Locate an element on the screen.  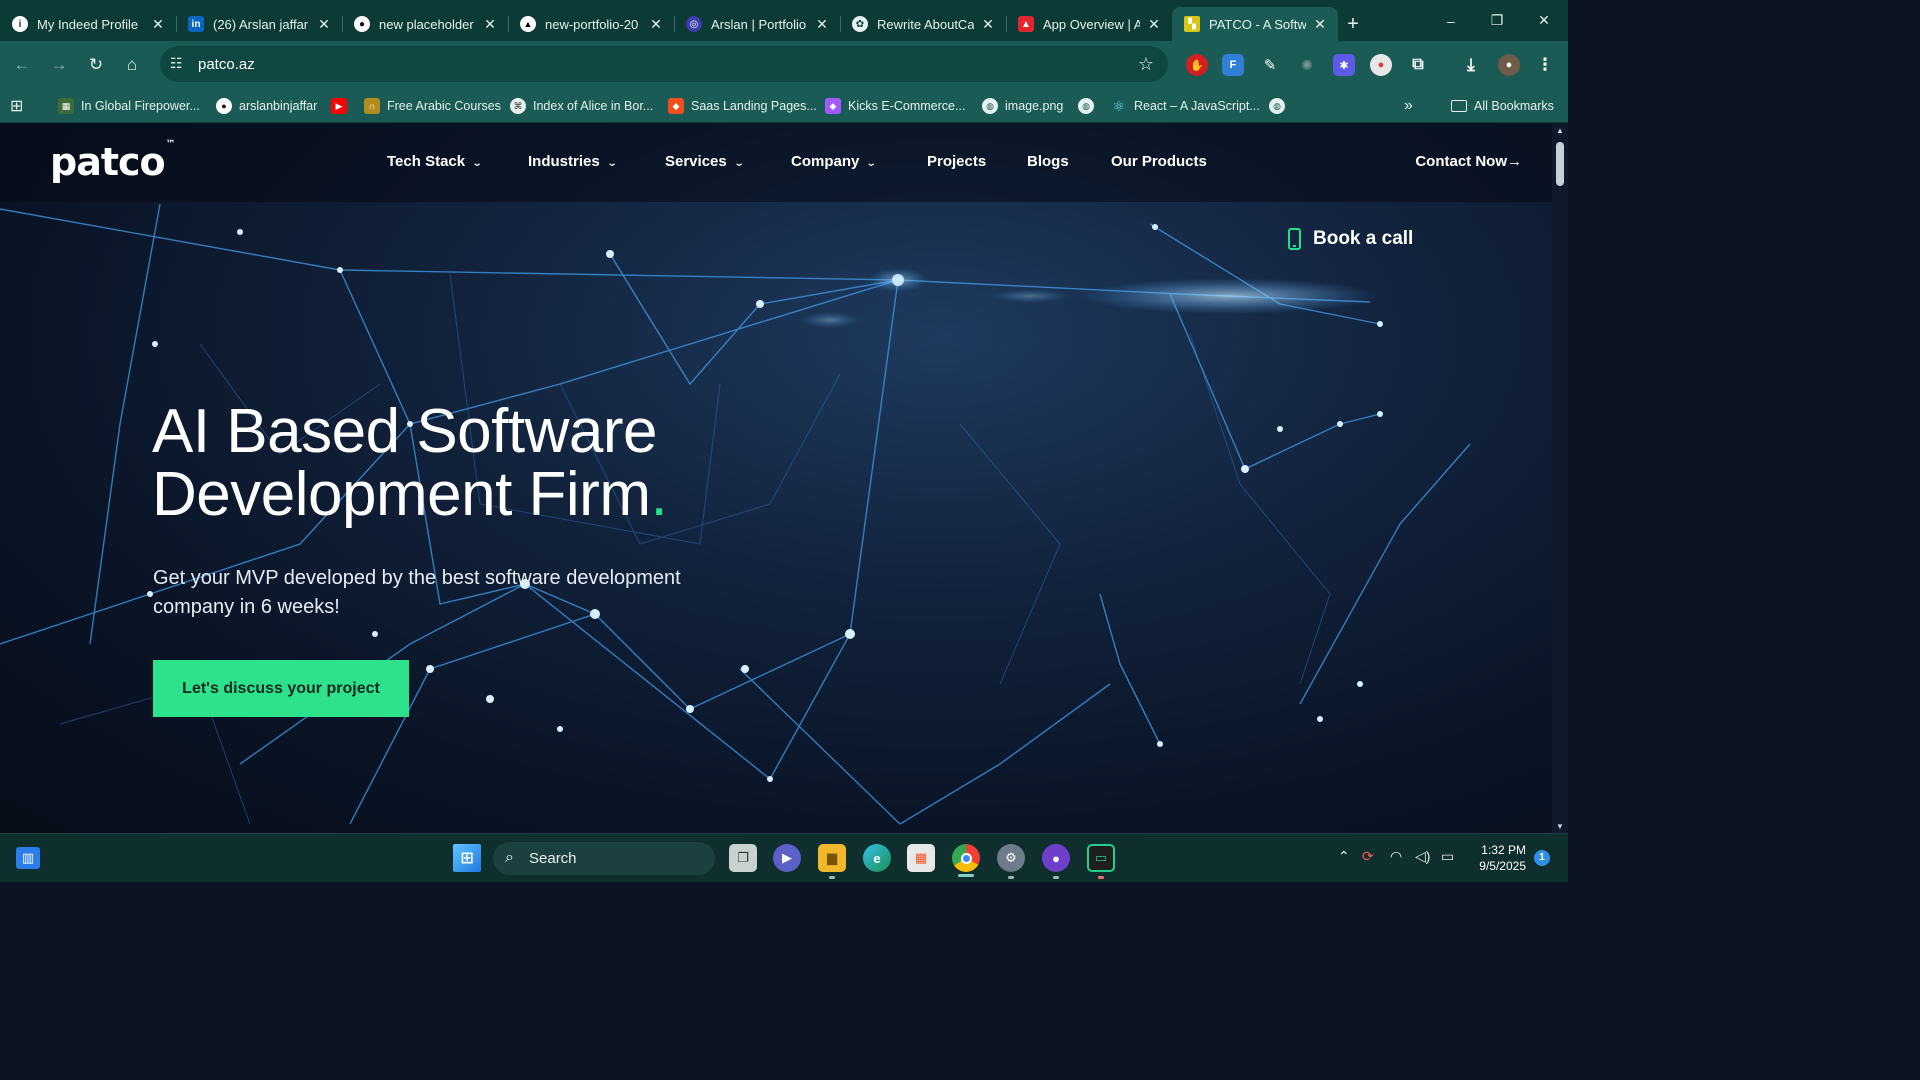
trademark-mark: ™ is located at coordinates (170, 145).